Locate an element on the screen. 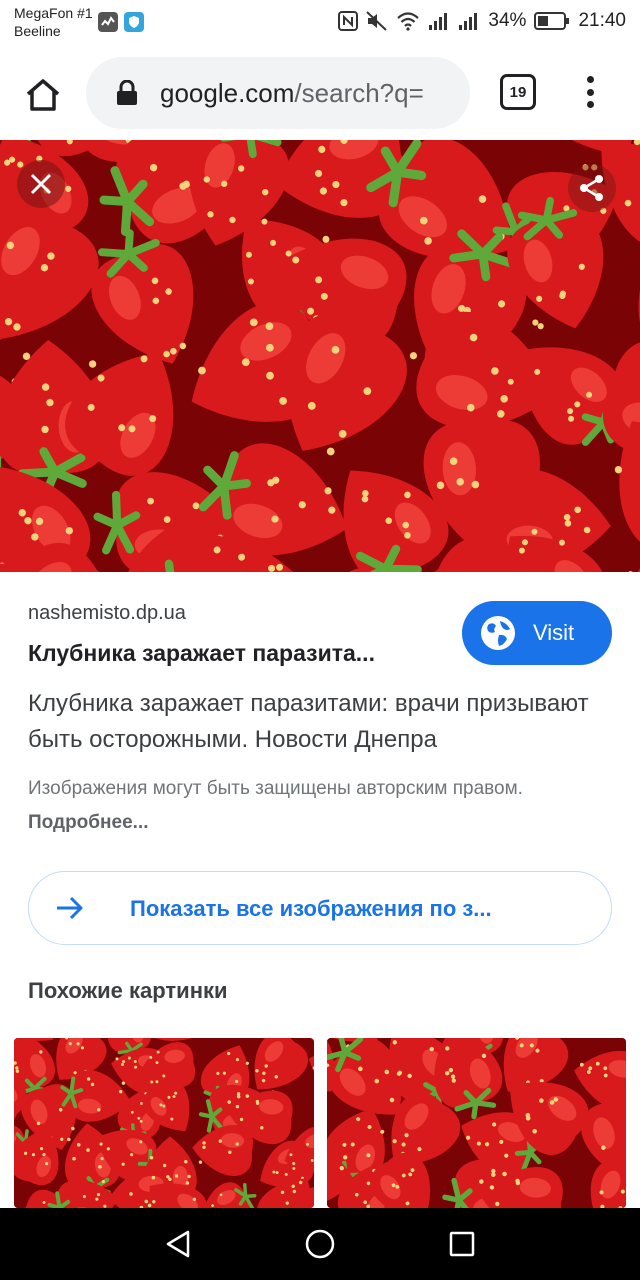  battery-icon is located at coordinates (552, 21).